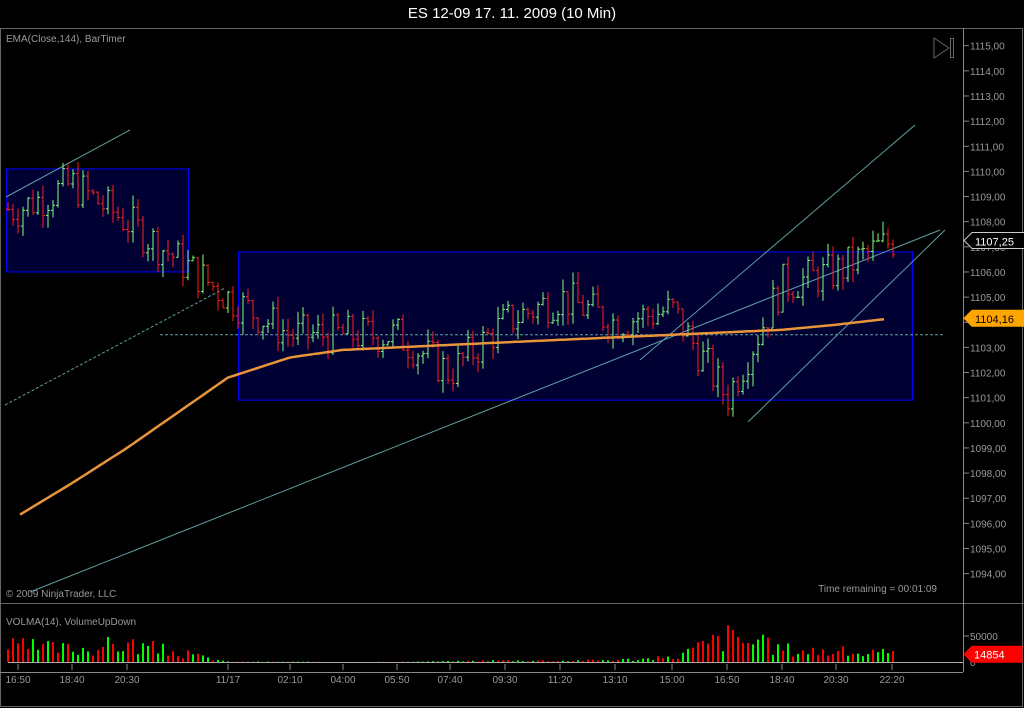 The width and height of the screenshot is (1024, 708). Describe the element at coordinates (988, 348) in the screenshot. I see `y-tick-label: 1103,00` at that location.